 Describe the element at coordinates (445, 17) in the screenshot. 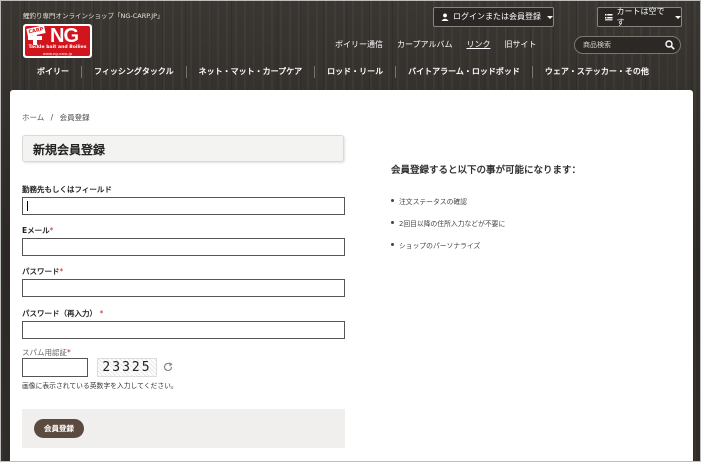

I see `user-icon` at that location.